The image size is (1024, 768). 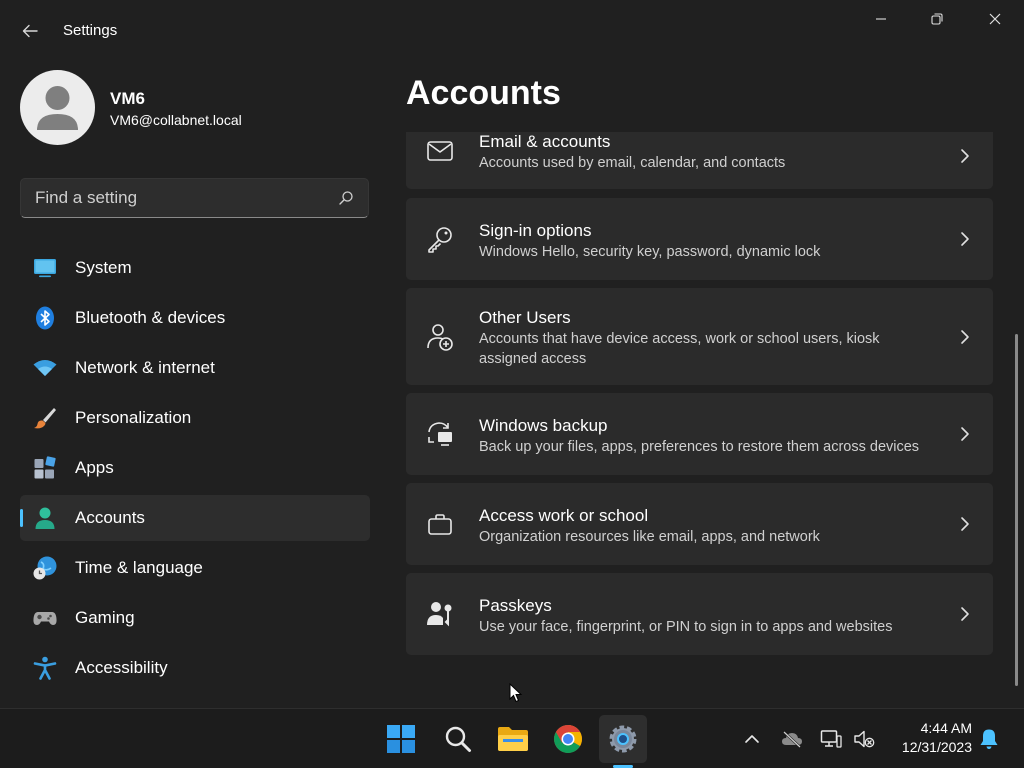 What do you see at coordinates (440, 434) in the screenshot?
I see `backup-icon` at bounding box center [440, 434].